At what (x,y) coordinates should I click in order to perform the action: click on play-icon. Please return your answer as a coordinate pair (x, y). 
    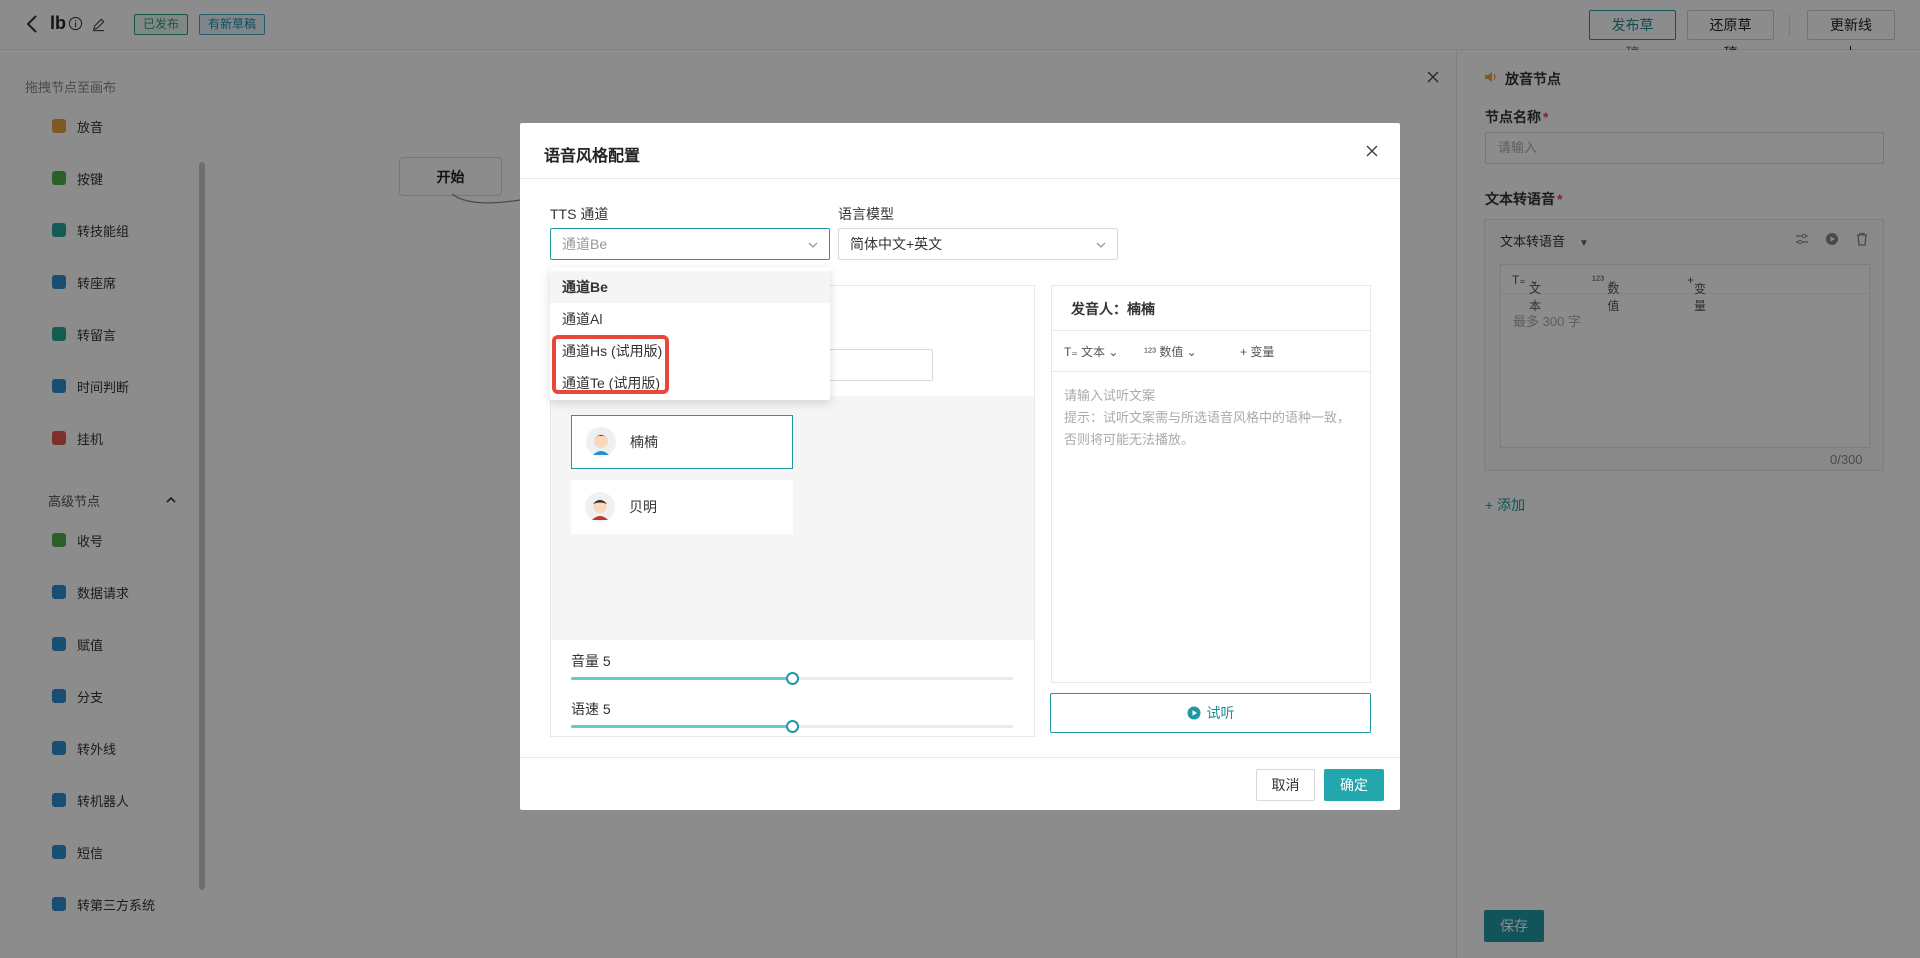
    Looking at the image, I should click on (1193, 713).